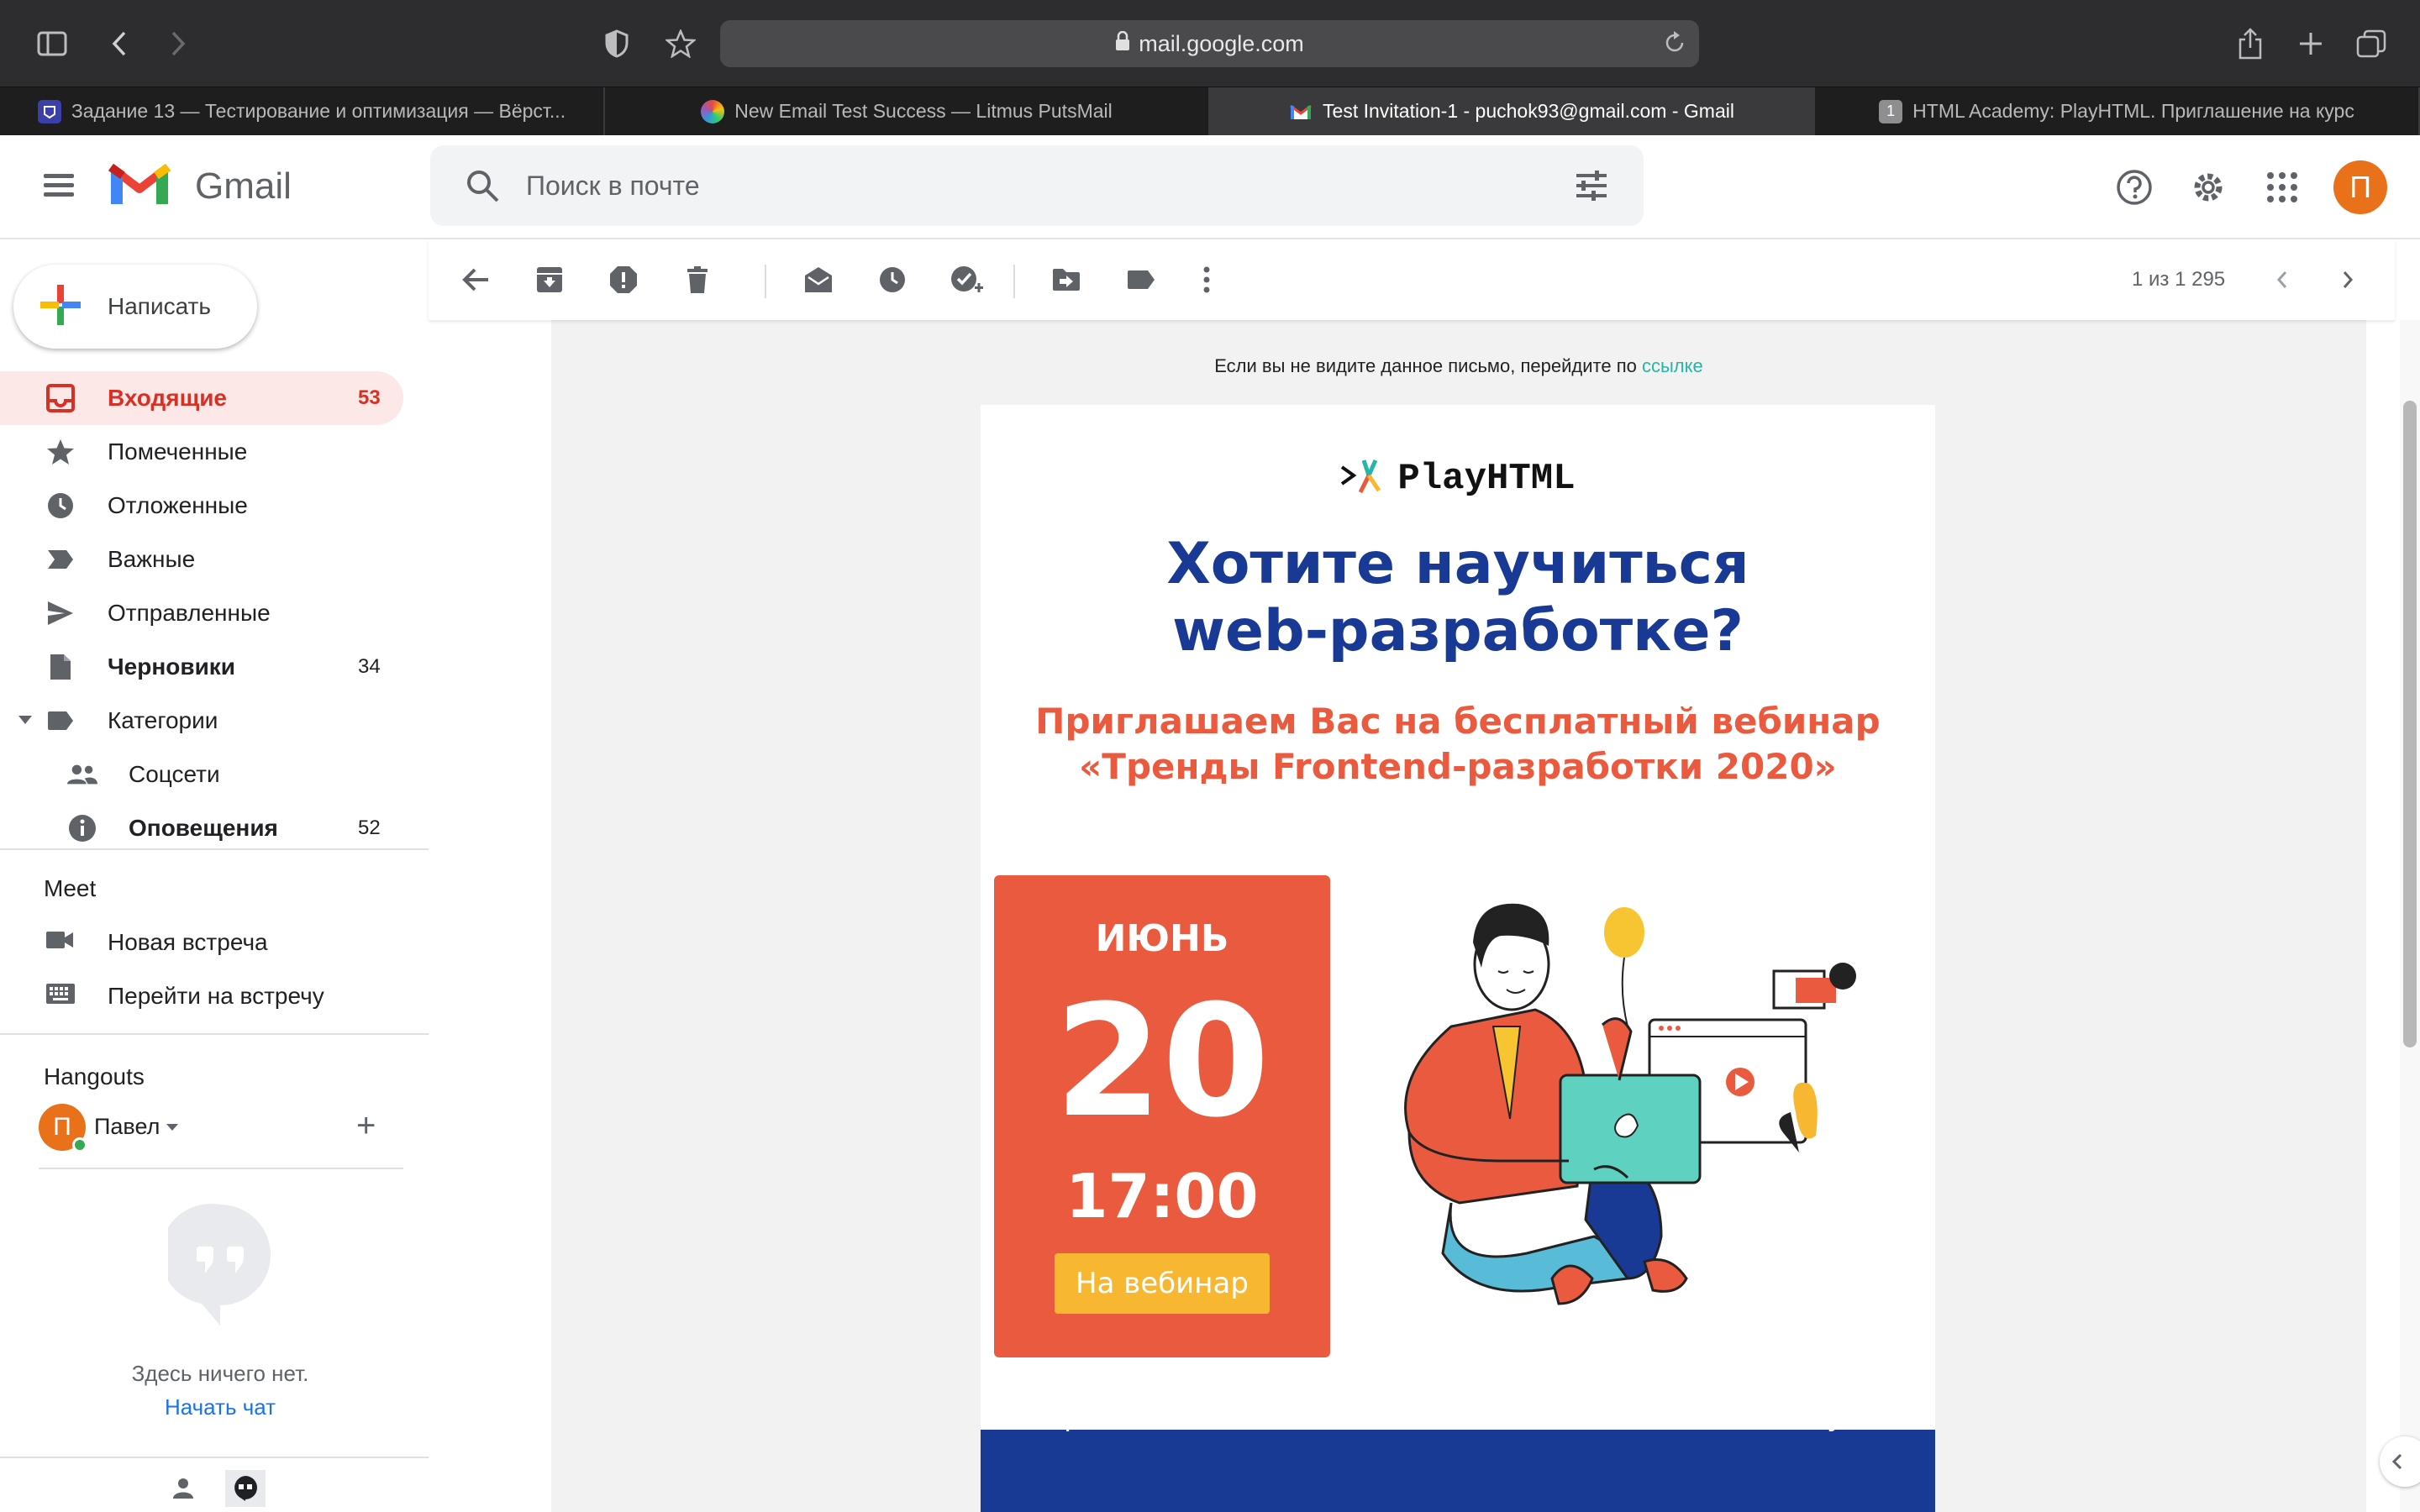  Describe the element at coordinates (60, 942) in the screenshot. I see `video-camera-icon` at that location.